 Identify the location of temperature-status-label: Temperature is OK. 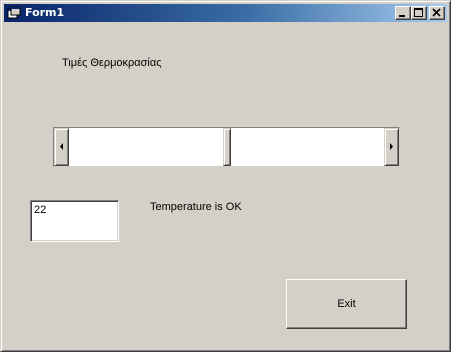
(196, 207).